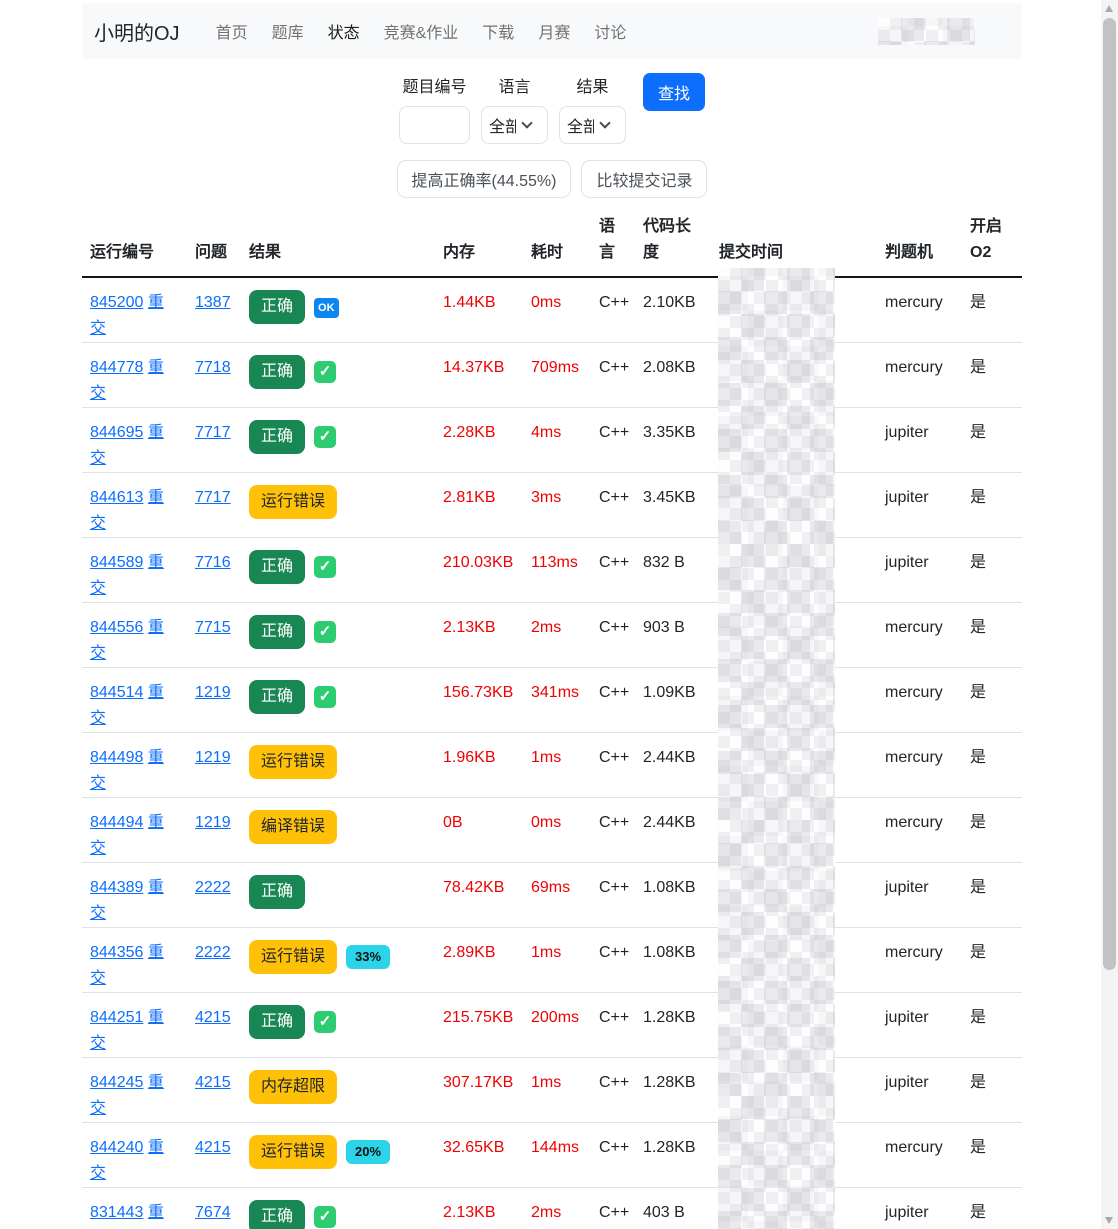 The width and height of the screenshot is (1118, 1229). Describe the element at coordinates (213, 367) in the screenshot. I see `problem-link: 7718` at that location.